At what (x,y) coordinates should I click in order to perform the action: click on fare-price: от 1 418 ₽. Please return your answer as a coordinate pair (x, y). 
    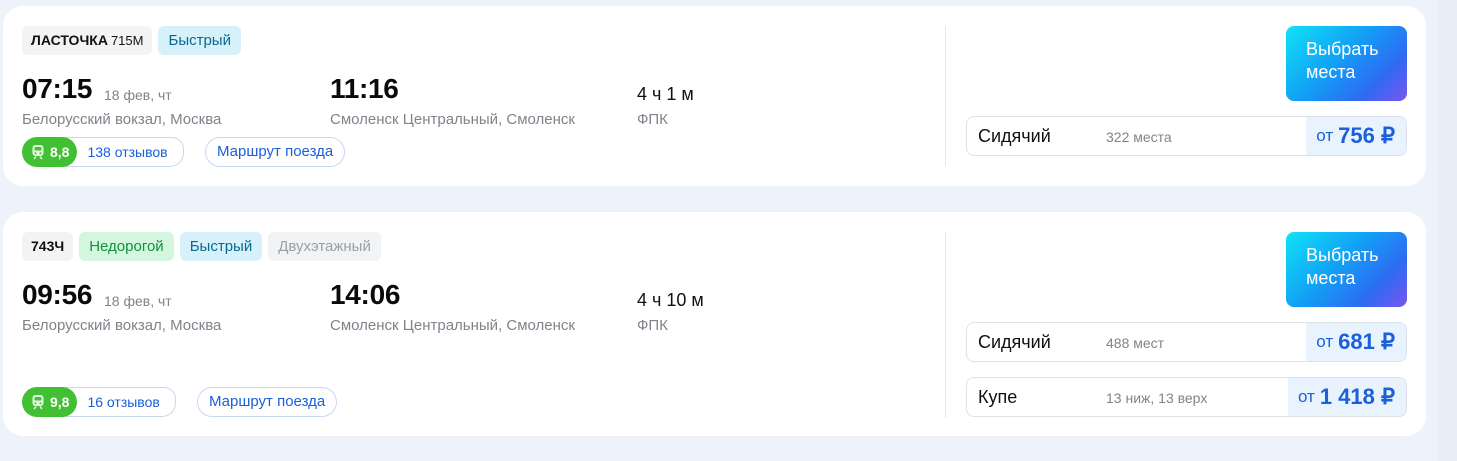
    Looking at the image, I should click on (1346, 397).